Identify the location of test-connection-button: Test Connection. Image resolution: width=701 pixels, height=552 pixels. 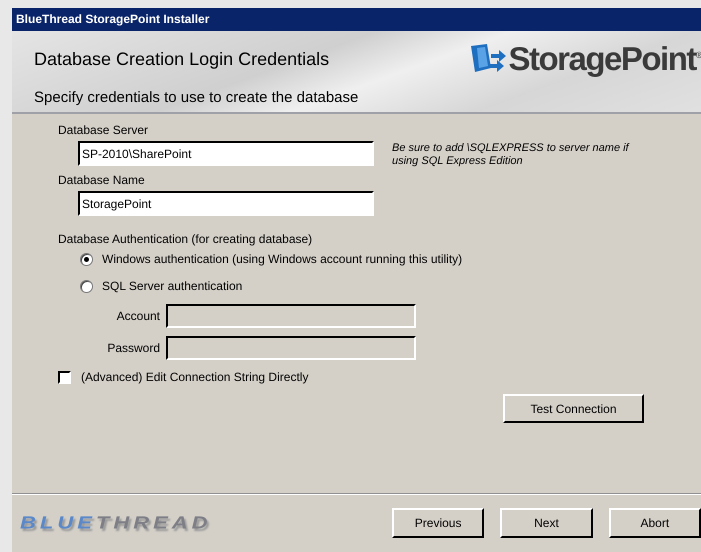
(573, 408).